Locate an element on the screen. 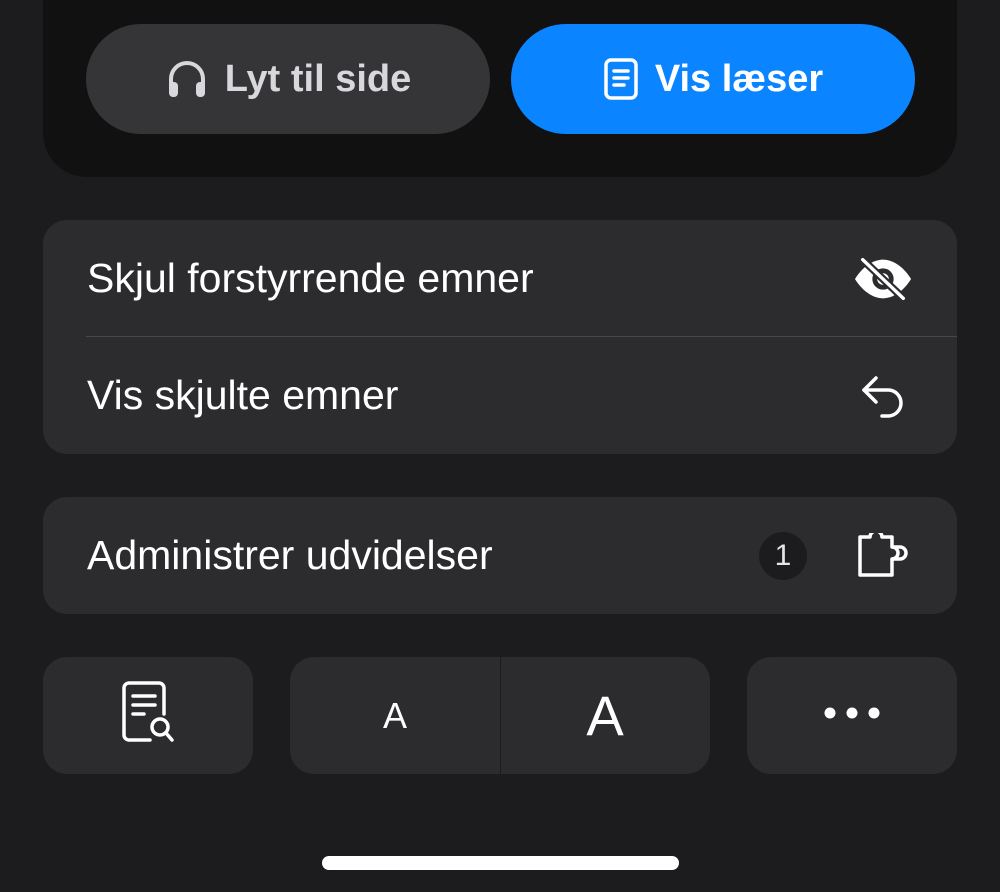  show-reader-button: Vis læser is located at coordinates (713, 79).